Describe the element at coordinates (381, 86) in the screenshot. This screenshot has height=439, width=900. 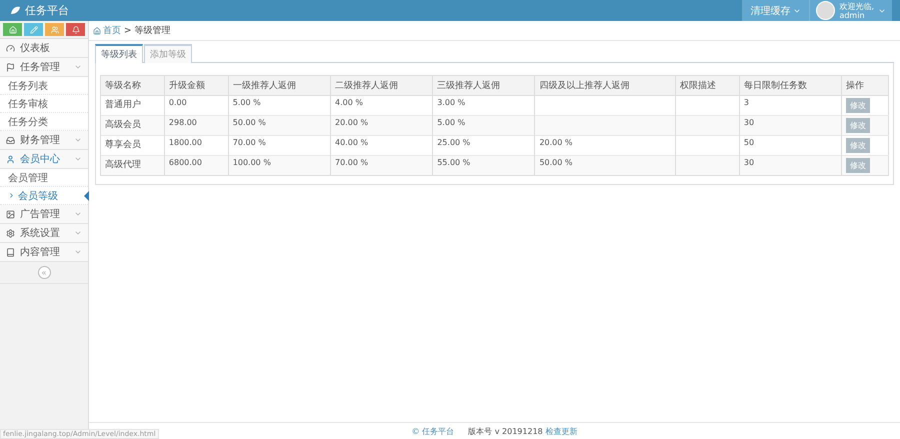
I see `column-header: 二级推荐人返佣` at that location.